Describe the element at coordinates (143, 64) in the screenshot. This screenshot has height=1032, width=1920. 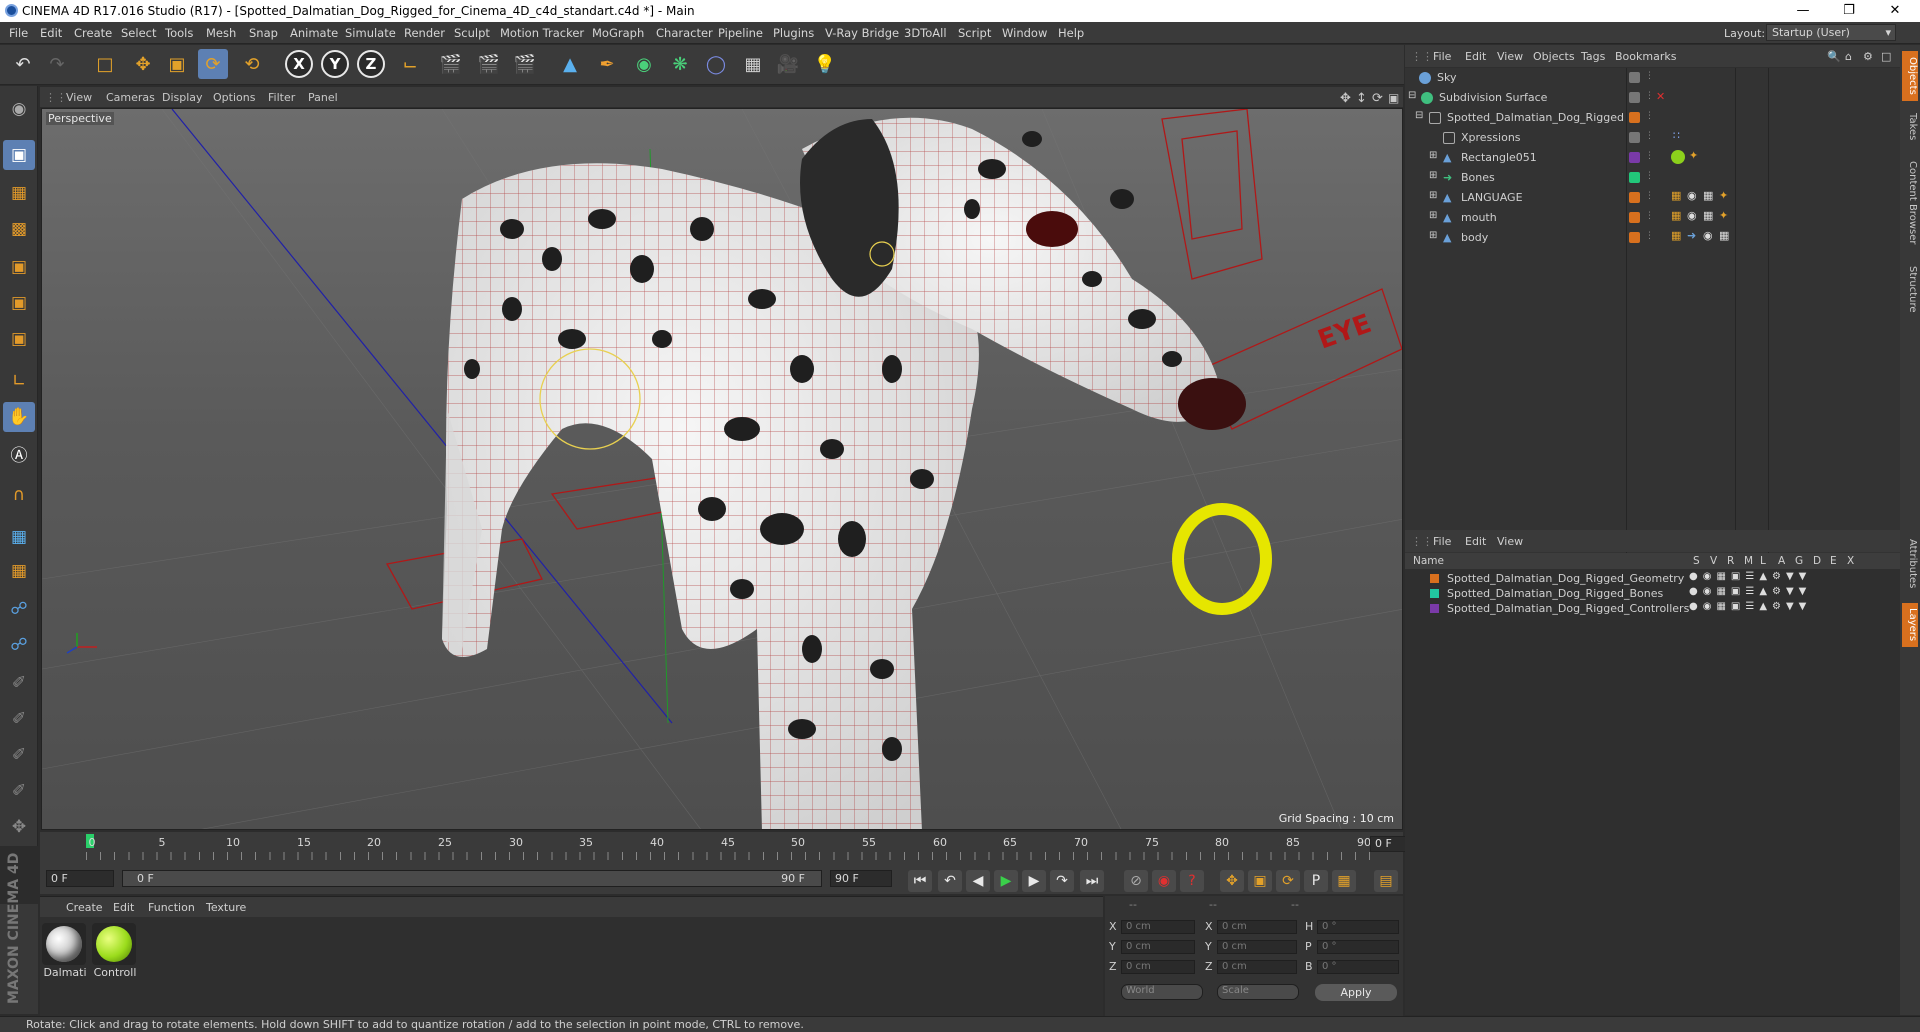
I see `move-icon: ✥` at that location.